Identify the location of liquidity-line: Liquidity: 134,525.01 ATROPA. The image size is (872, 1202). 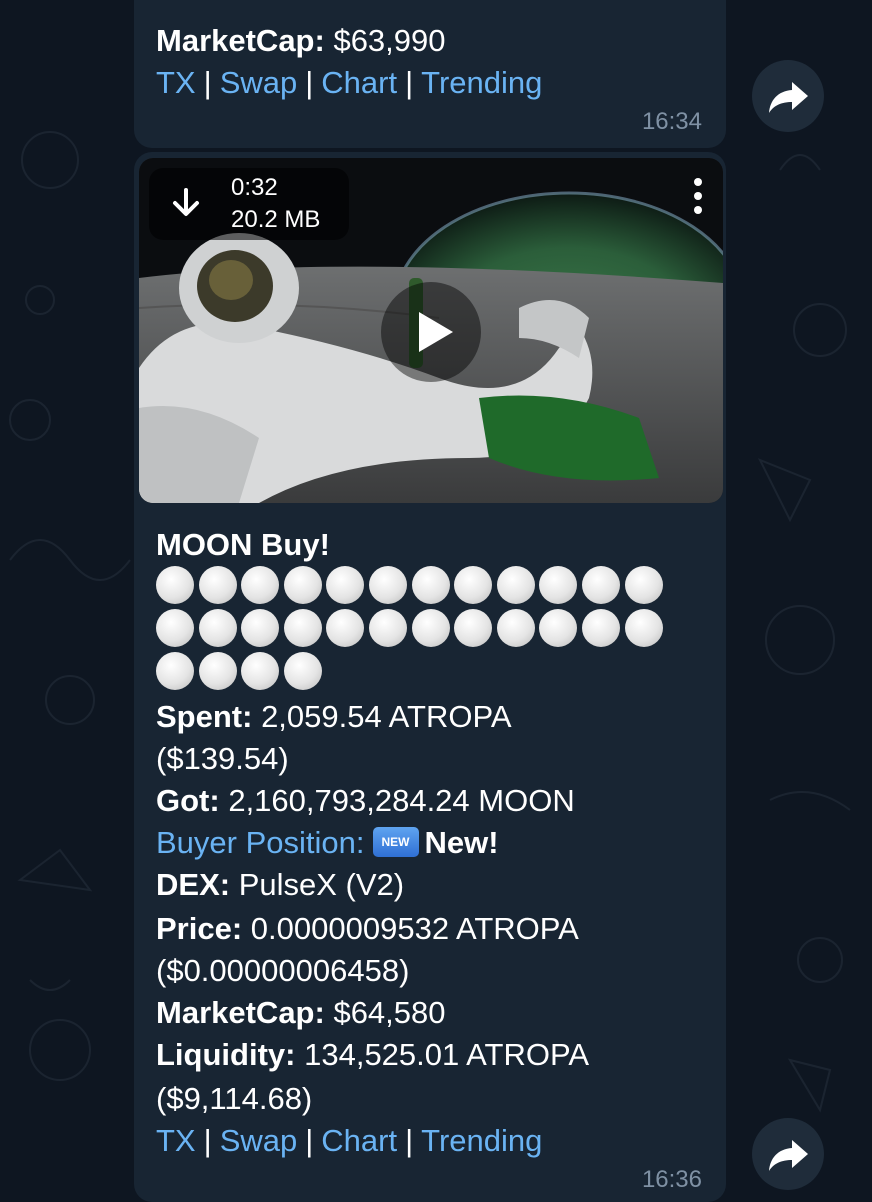
(372, 1055).